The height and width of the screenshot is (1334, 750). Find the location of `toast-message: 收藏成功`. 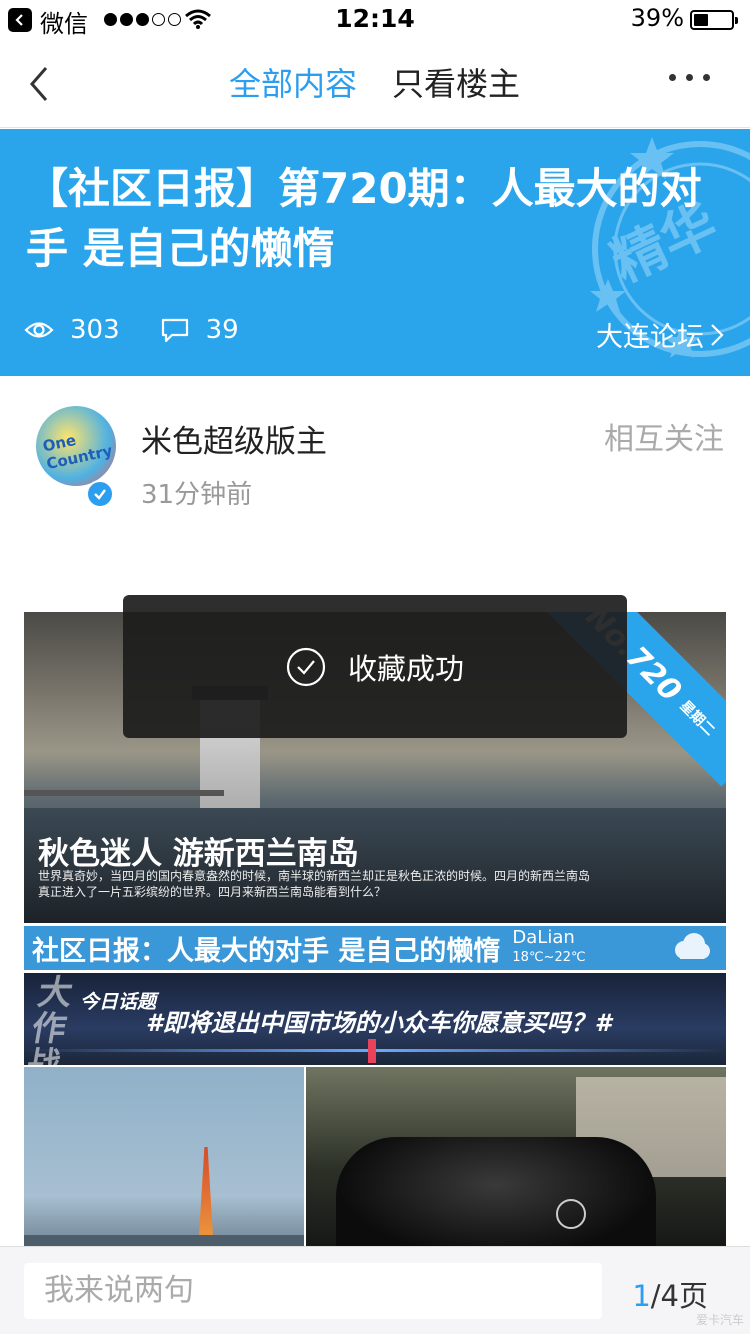

toast-message: 收藏成功 is located at coordinates (405, 668).